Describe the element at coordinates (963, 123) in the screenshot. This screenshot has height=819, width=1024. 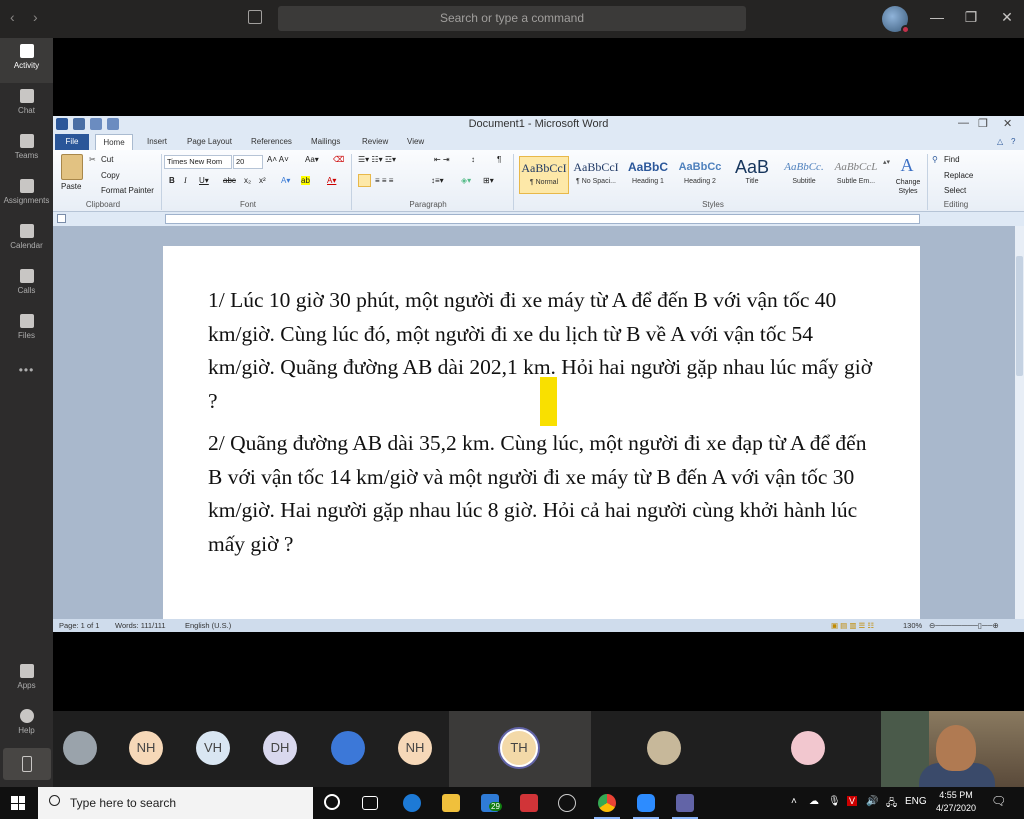
I see `word-minimize-button: —` at that location.